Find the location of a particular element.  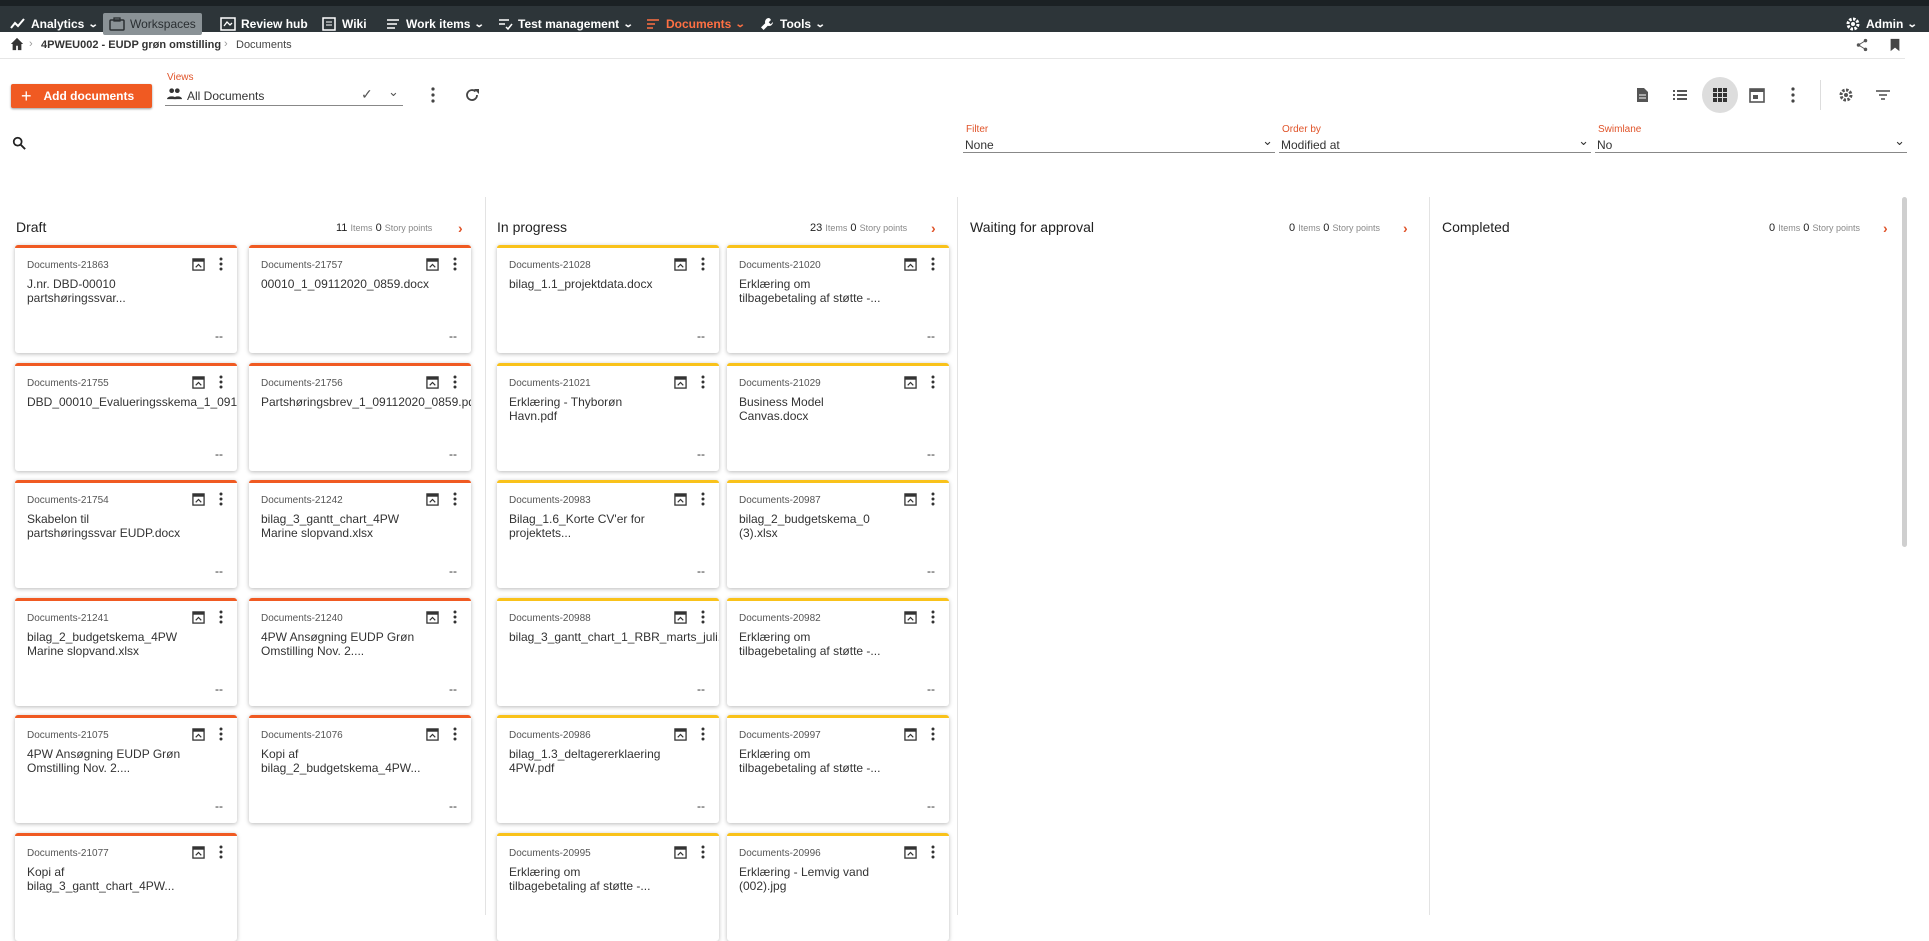

card-title: Partshøringsbrev_1_09112020_0859.pdf is located at coordinates (366, 402).